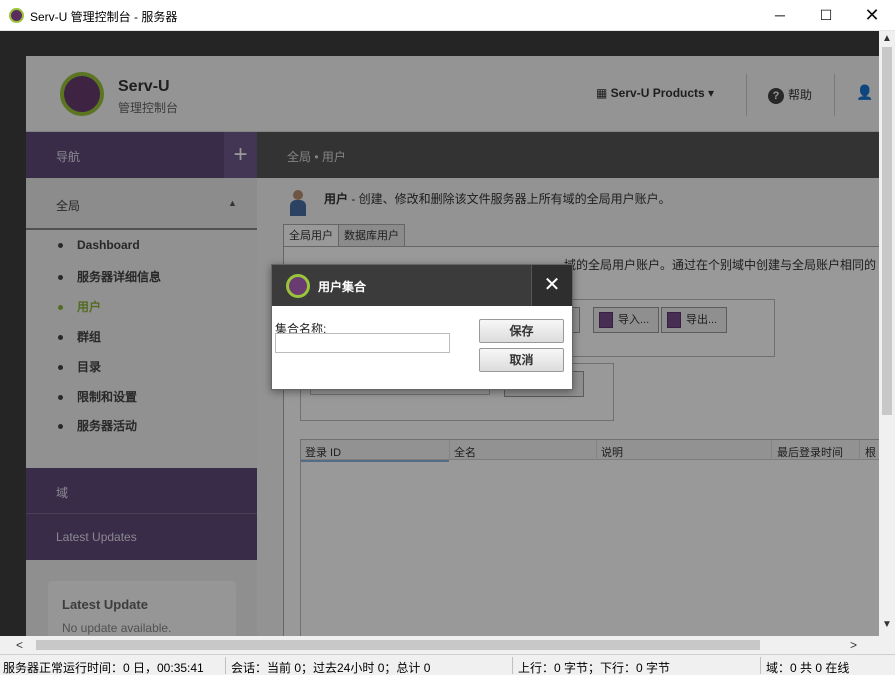  What do you see at coordinates (104, 17) in the screenshot?
I see `window-title: Serv-U 管理控制台 - 服务器` at bounding box center [104, 17].